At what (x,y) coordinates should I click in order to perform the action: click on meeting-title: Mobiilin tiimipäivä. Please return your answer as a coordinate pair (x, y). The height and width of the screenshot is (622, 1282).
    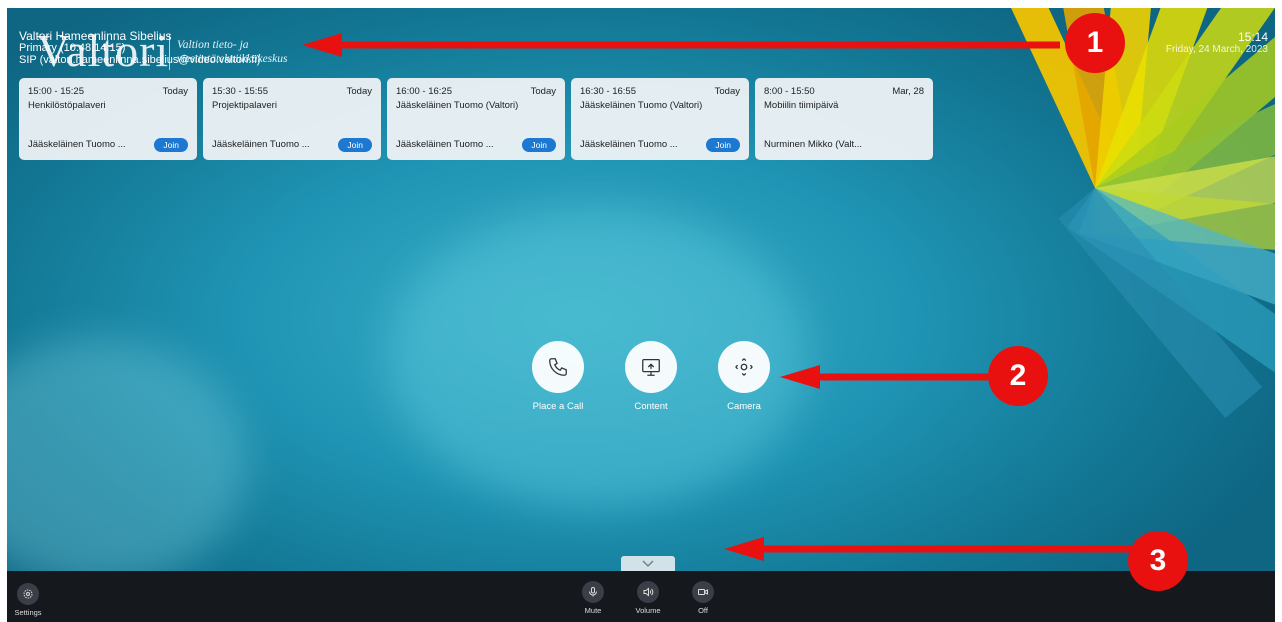
    Looking at the image, I should click on (801, 105).